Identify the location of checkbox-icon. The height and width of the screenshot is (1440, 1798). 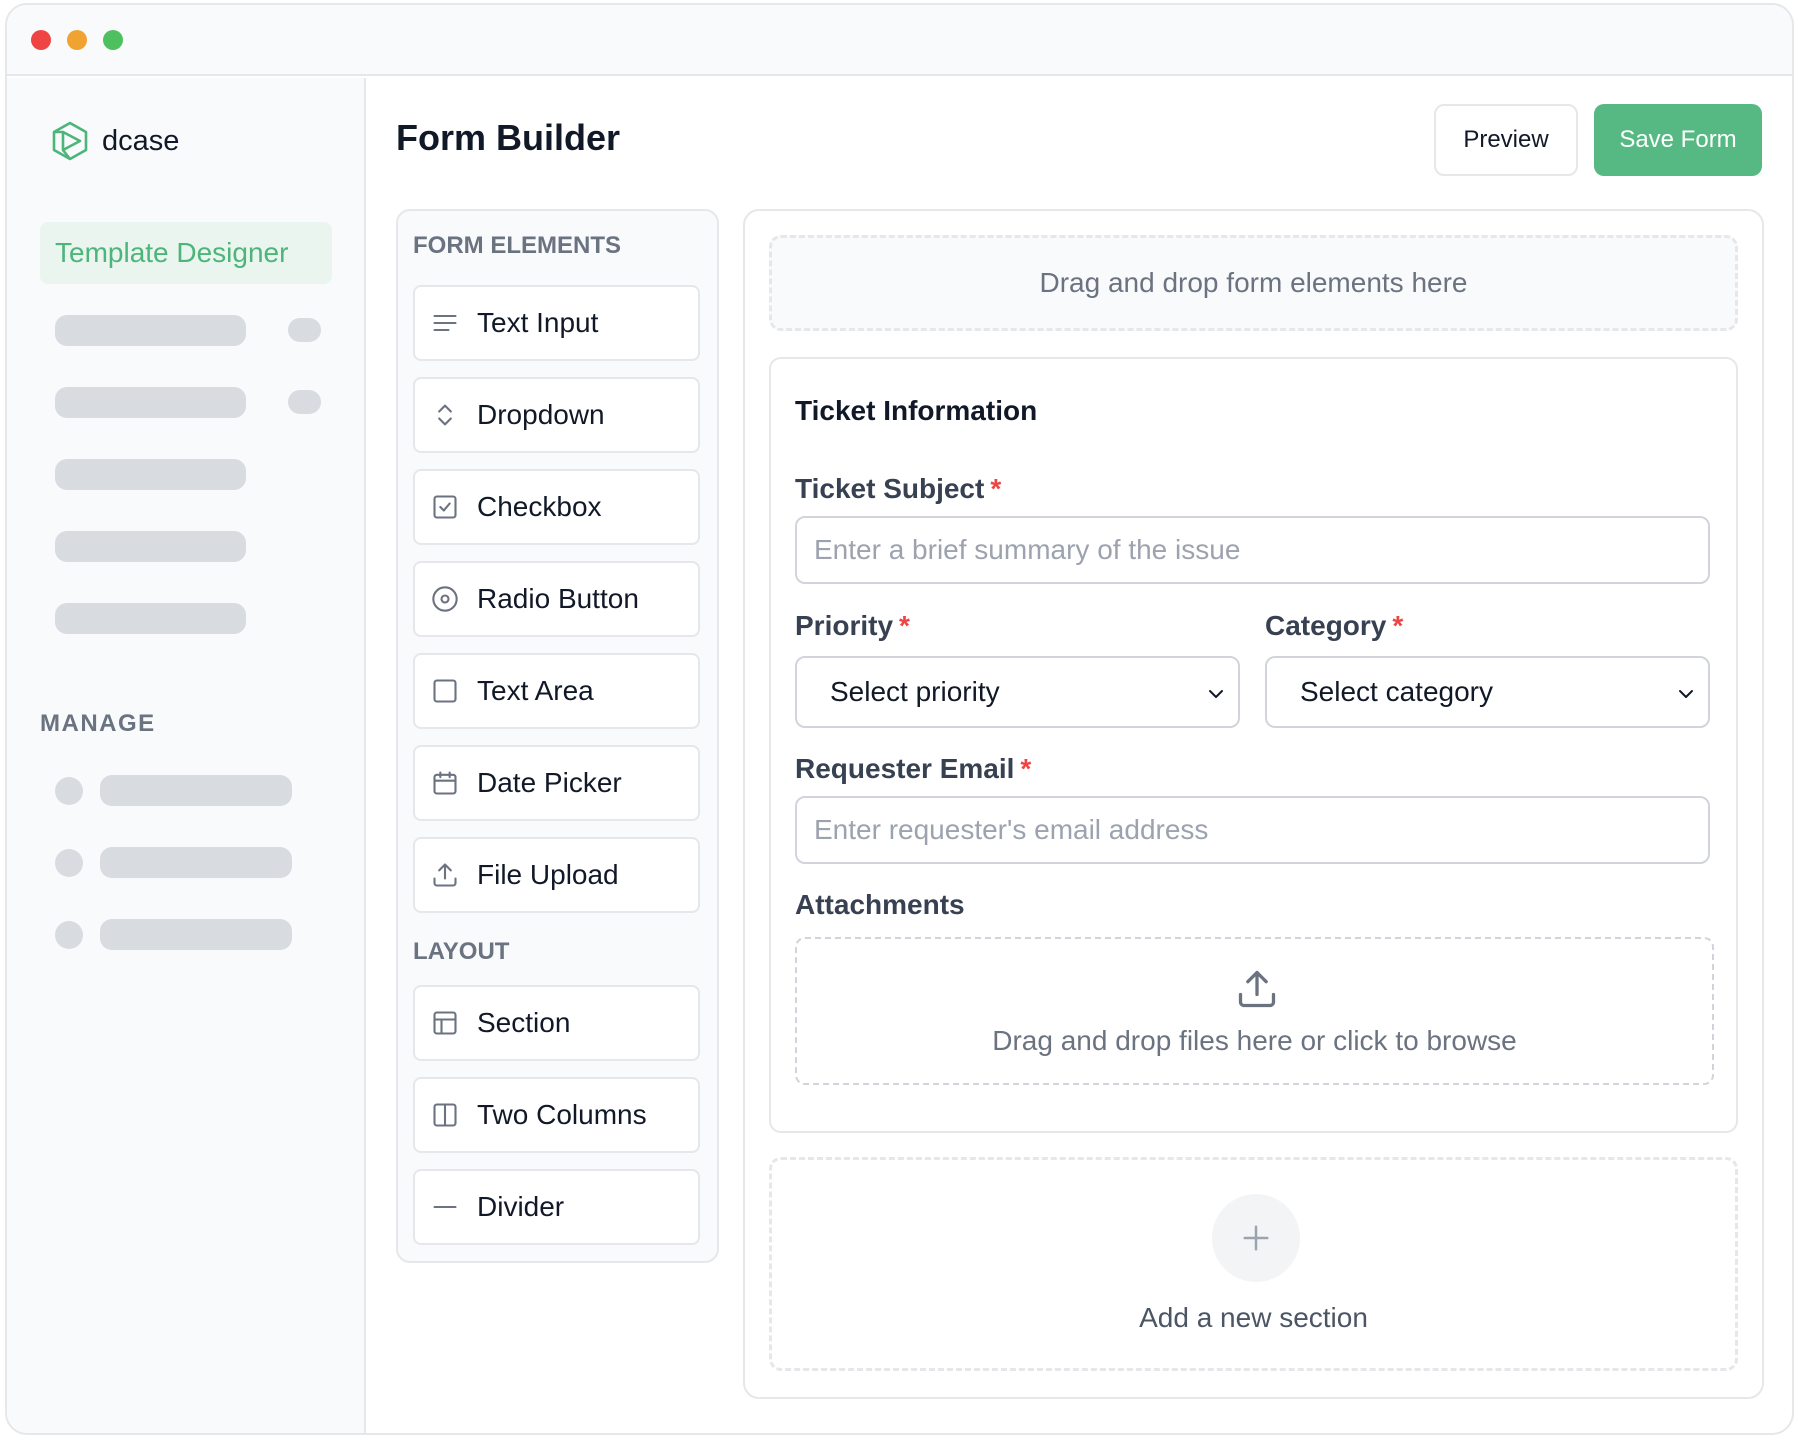
(445, 507).